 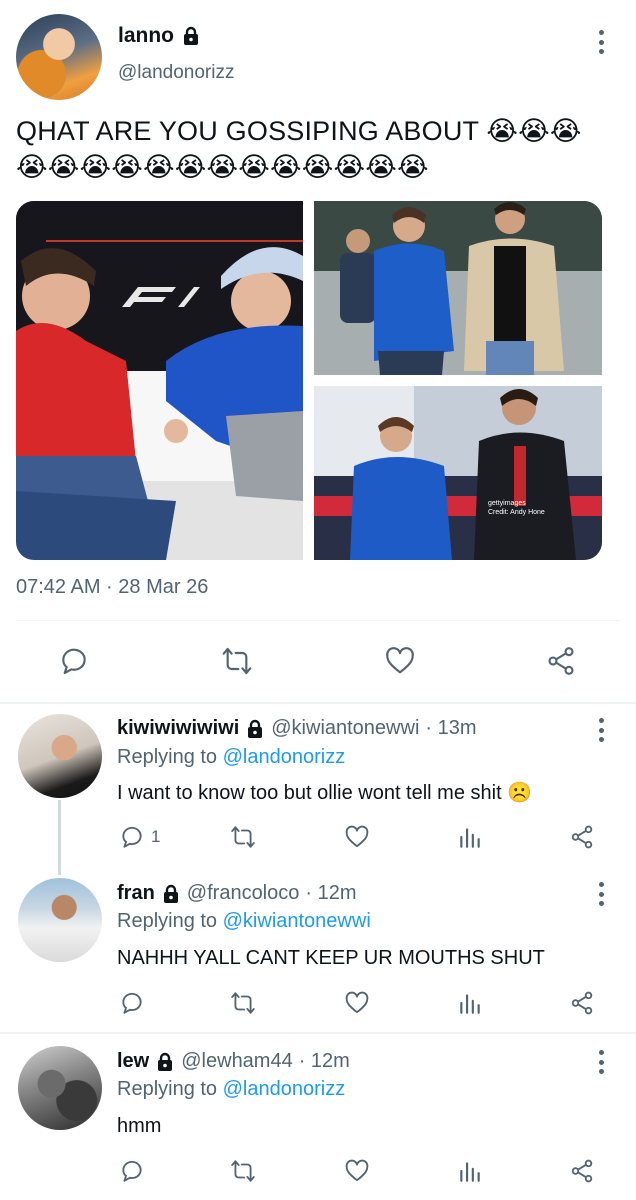 I want to click on tweet-timestamp: 07:42 AM · 28 Mar 26, so click(x=112, y=587).